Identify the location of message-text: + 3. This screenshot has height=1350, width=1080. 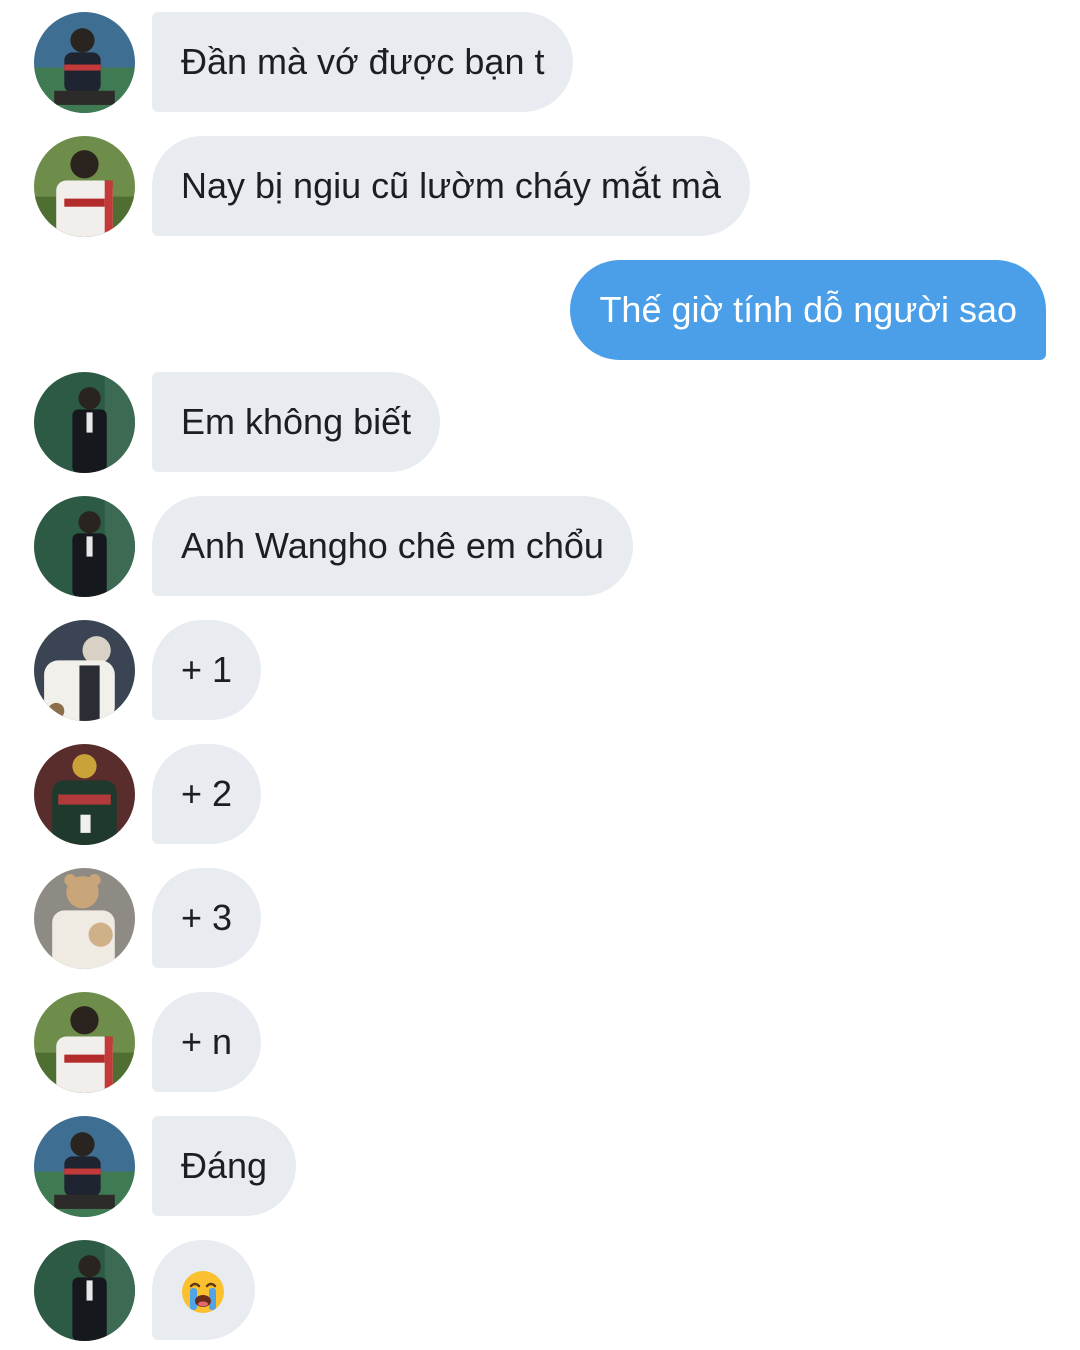
(207, 917).